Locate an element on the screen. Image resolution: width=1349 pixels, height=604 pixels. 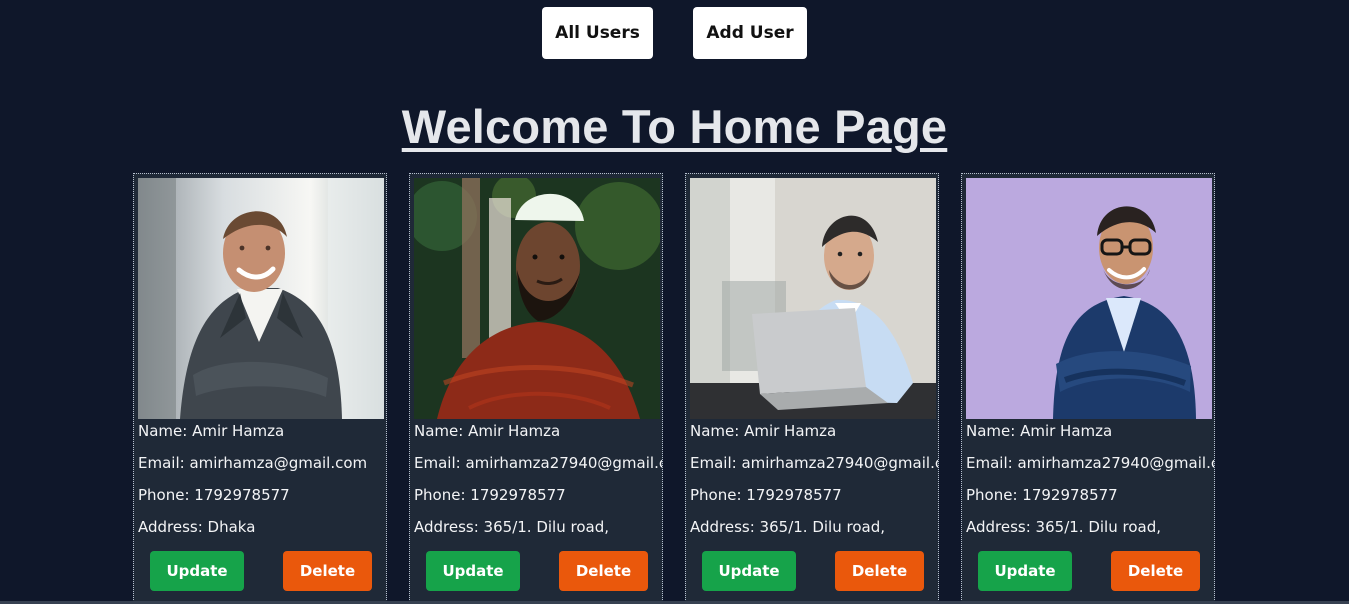
man-in-gray-suit-photo is located at coordinates (261, 298).